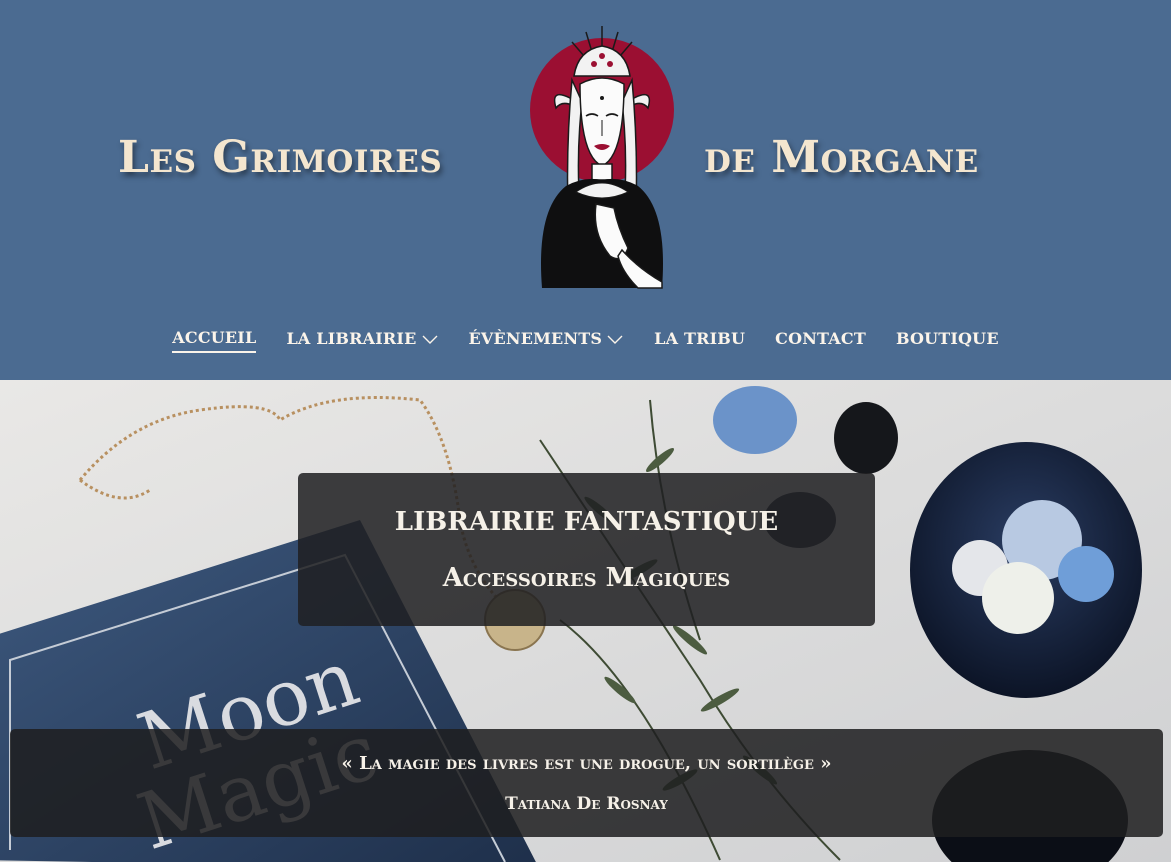  I want to click on quote-author: Tatiana De Rosnay, so click(586, 803).